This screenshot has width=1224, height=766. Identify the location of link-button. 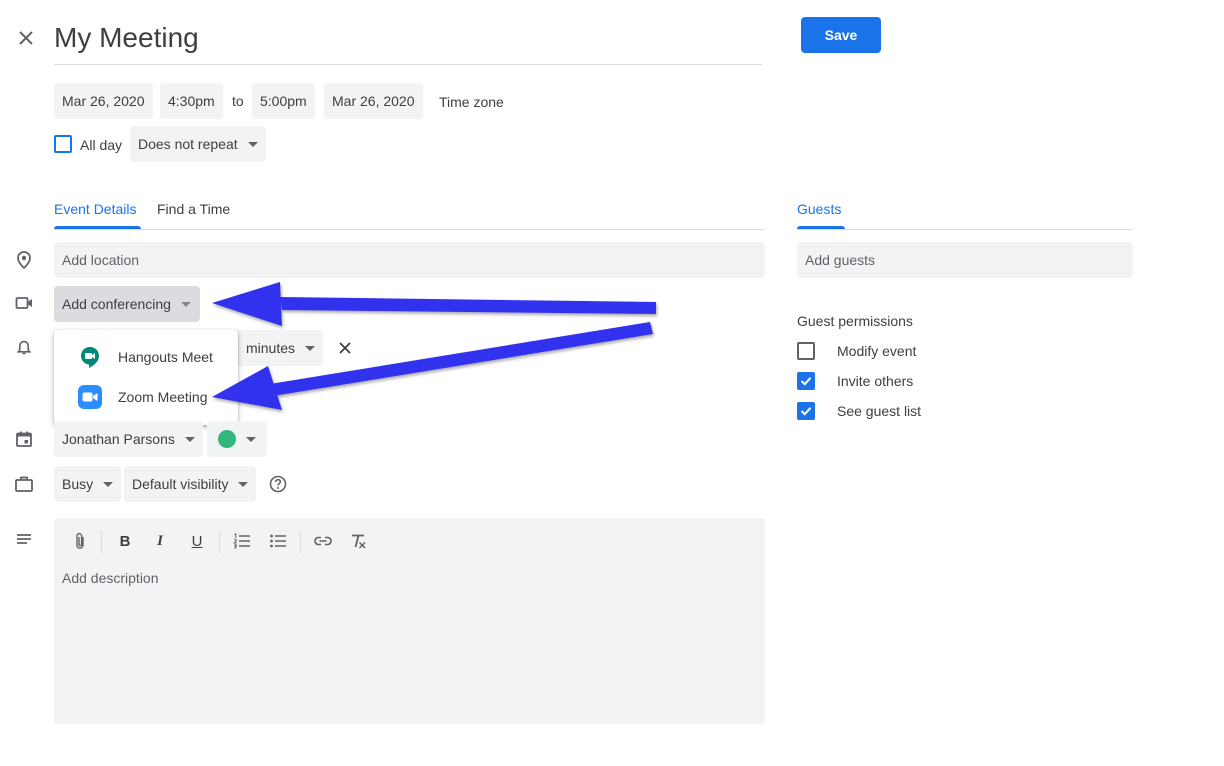
(323, 541).